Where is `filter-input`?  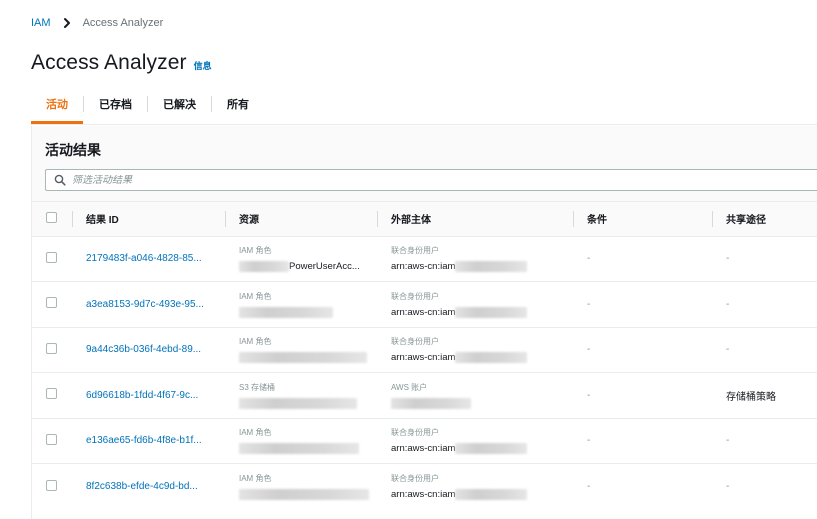
filter-input is located at coordinates (422, 180).